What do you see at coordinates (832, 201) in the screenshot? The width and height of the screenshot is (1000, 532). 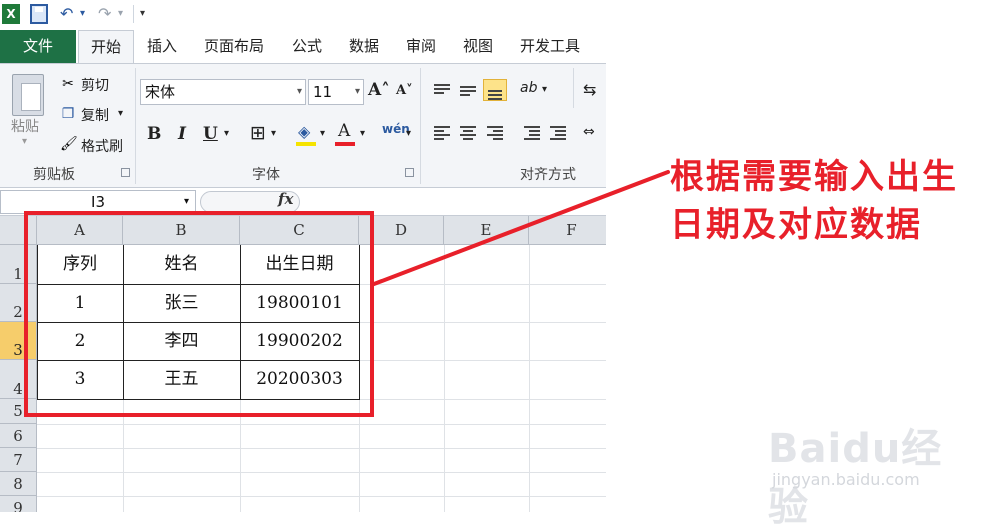 I see `callout-text: 根据需要输入出生 日期及对应数据` at bounding box center [832, 201].